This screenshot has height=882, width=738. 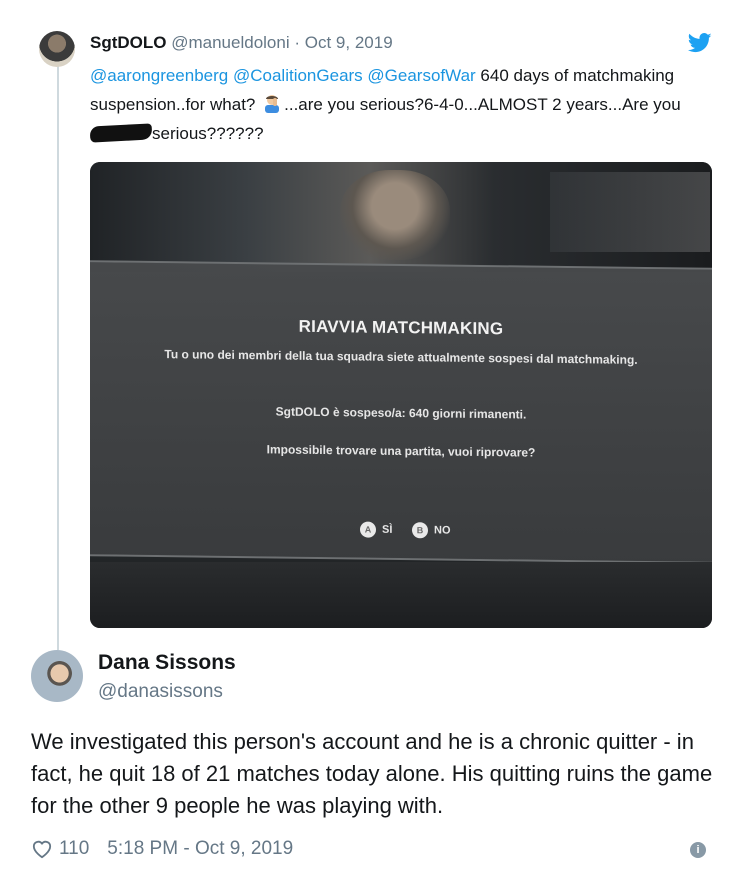 I want to click on quoted-header: SgtDOLO @manueldoloni · Oct 9, 2019, so click(x=241, y=43).